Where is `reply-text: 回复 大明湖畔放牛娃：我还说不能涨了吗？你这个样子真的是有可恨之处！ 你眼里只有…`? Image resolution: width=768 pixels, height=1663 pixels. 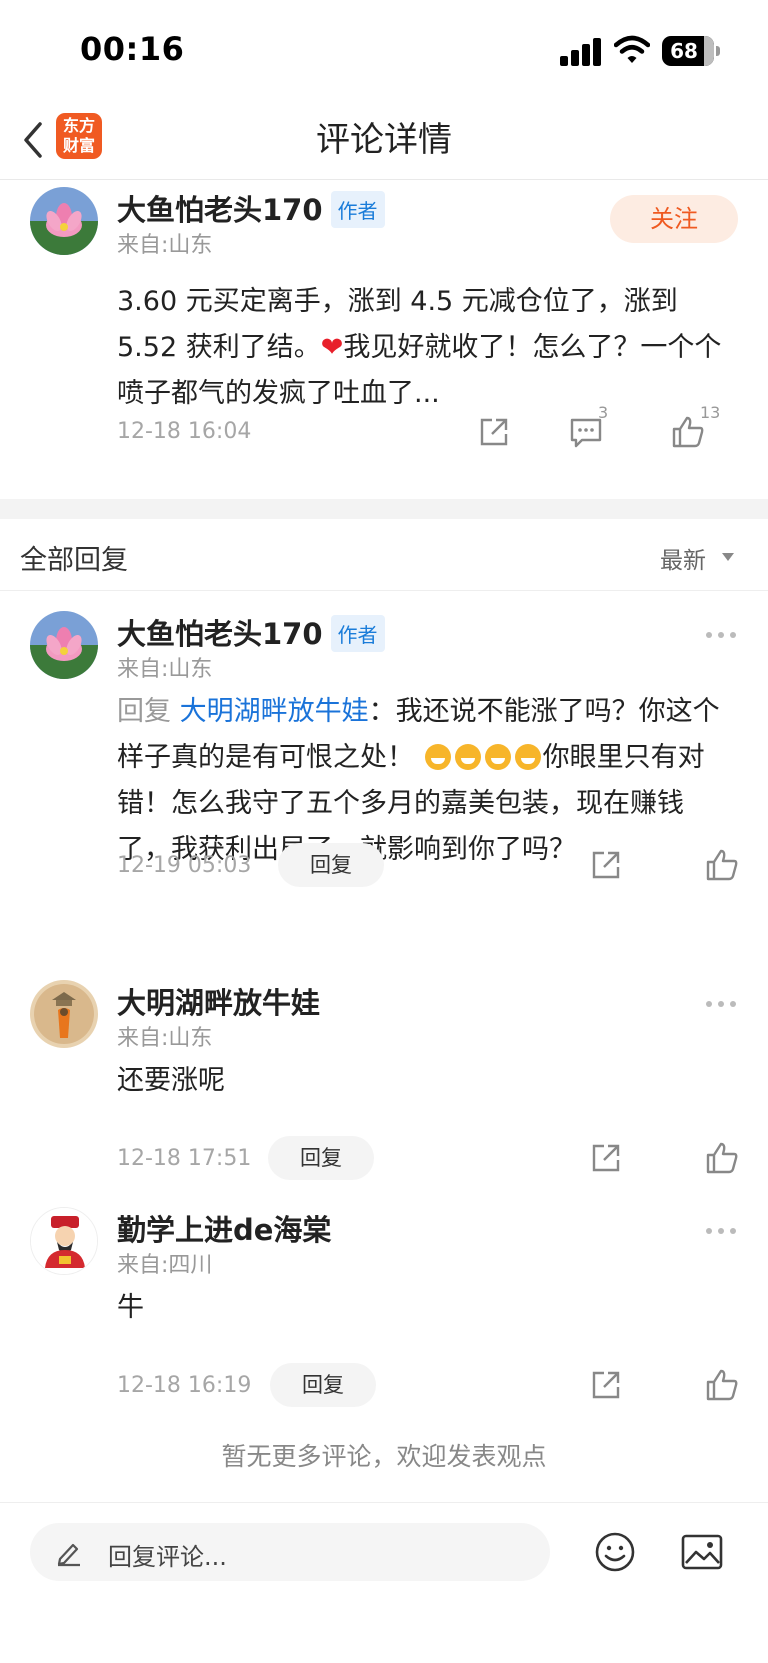
reply-text: 回复 大明湖畔放牛娃：我还说不能涨了吗？你这个样子真的是有可恨之处！ 你眼里只有… is located at coordinates (418, 780).